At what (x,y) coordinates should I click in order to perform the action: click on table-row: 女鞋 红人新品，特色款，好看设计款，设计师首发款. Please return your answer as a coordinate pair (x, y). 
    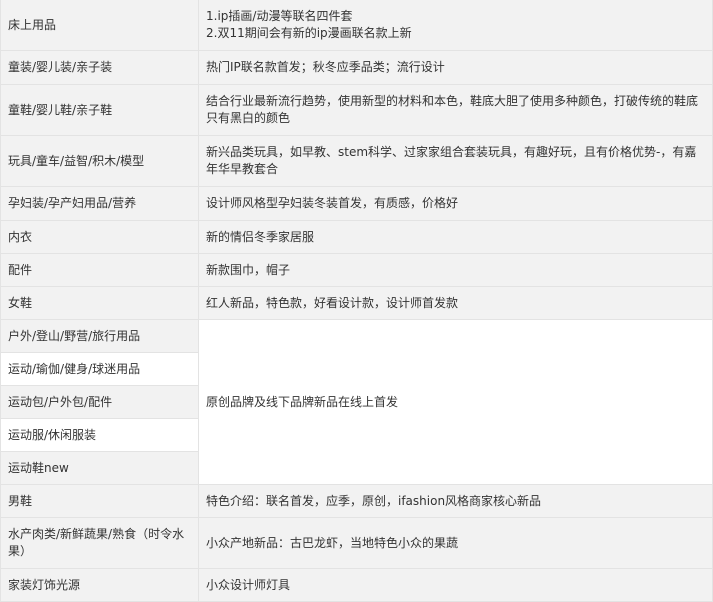
    Looking at the image, I should click on (356, 303).